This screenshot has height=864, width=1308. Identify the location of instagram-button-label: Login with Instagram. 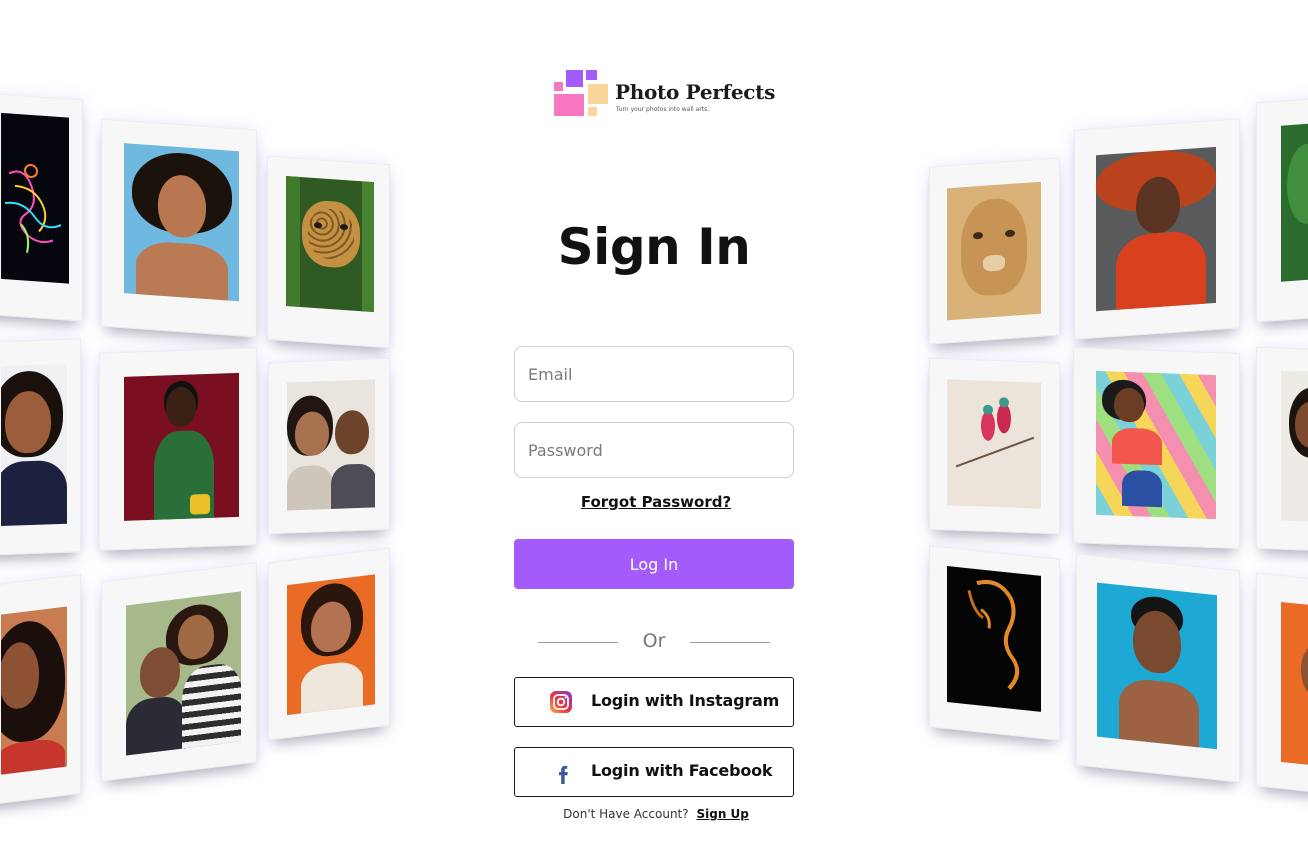
(685, 700).